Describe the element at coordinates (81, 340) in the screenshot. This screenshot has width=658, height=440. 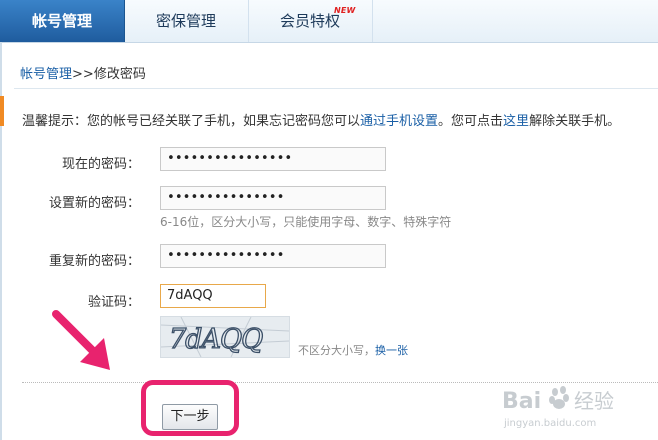
I see `annotation-arrow-icon` at that location.